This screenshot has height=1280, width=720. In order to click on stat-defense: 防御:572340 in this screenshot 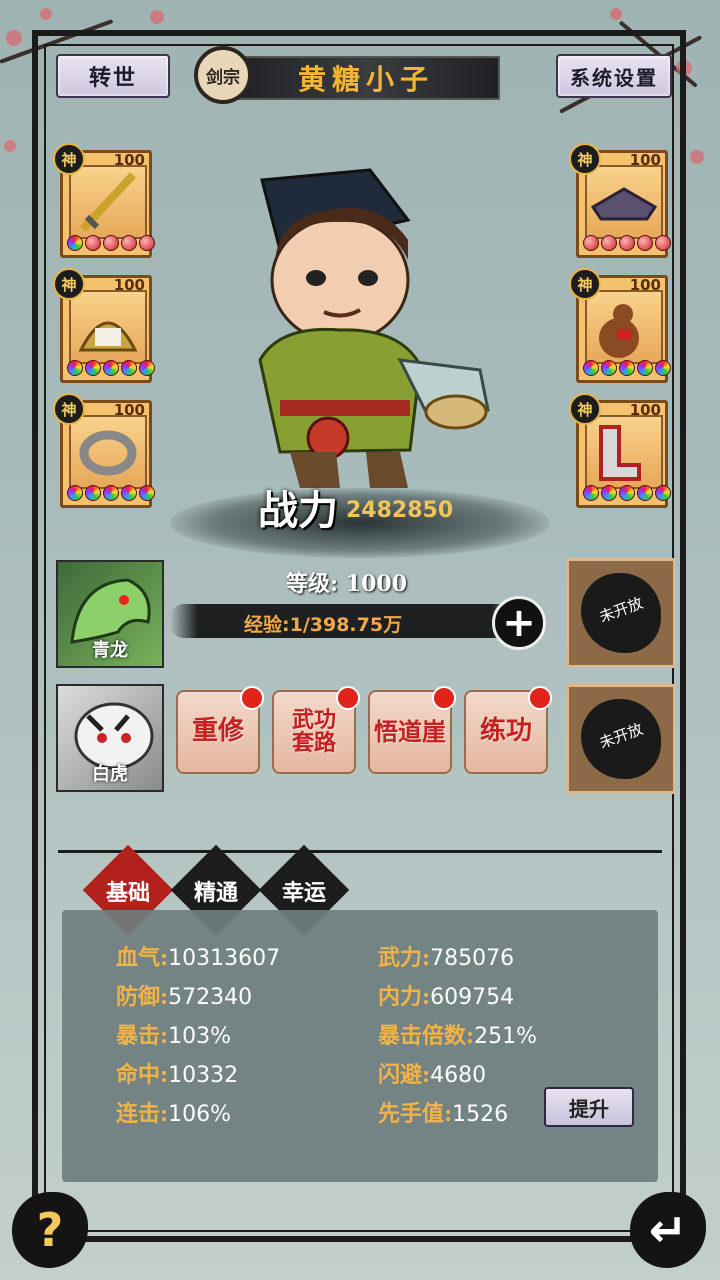, I will do `click(184, 997)`.